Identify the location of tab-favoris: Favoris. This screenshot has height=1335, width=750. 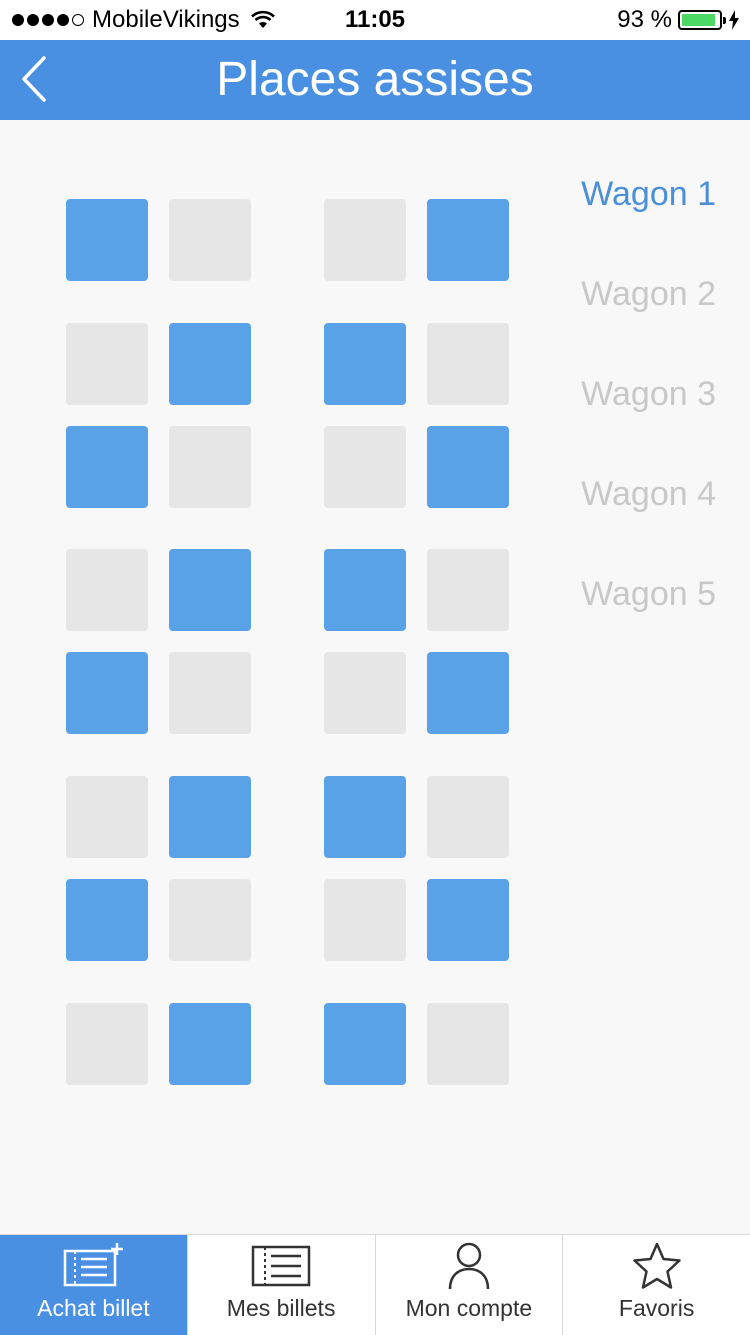
(656, 1285).